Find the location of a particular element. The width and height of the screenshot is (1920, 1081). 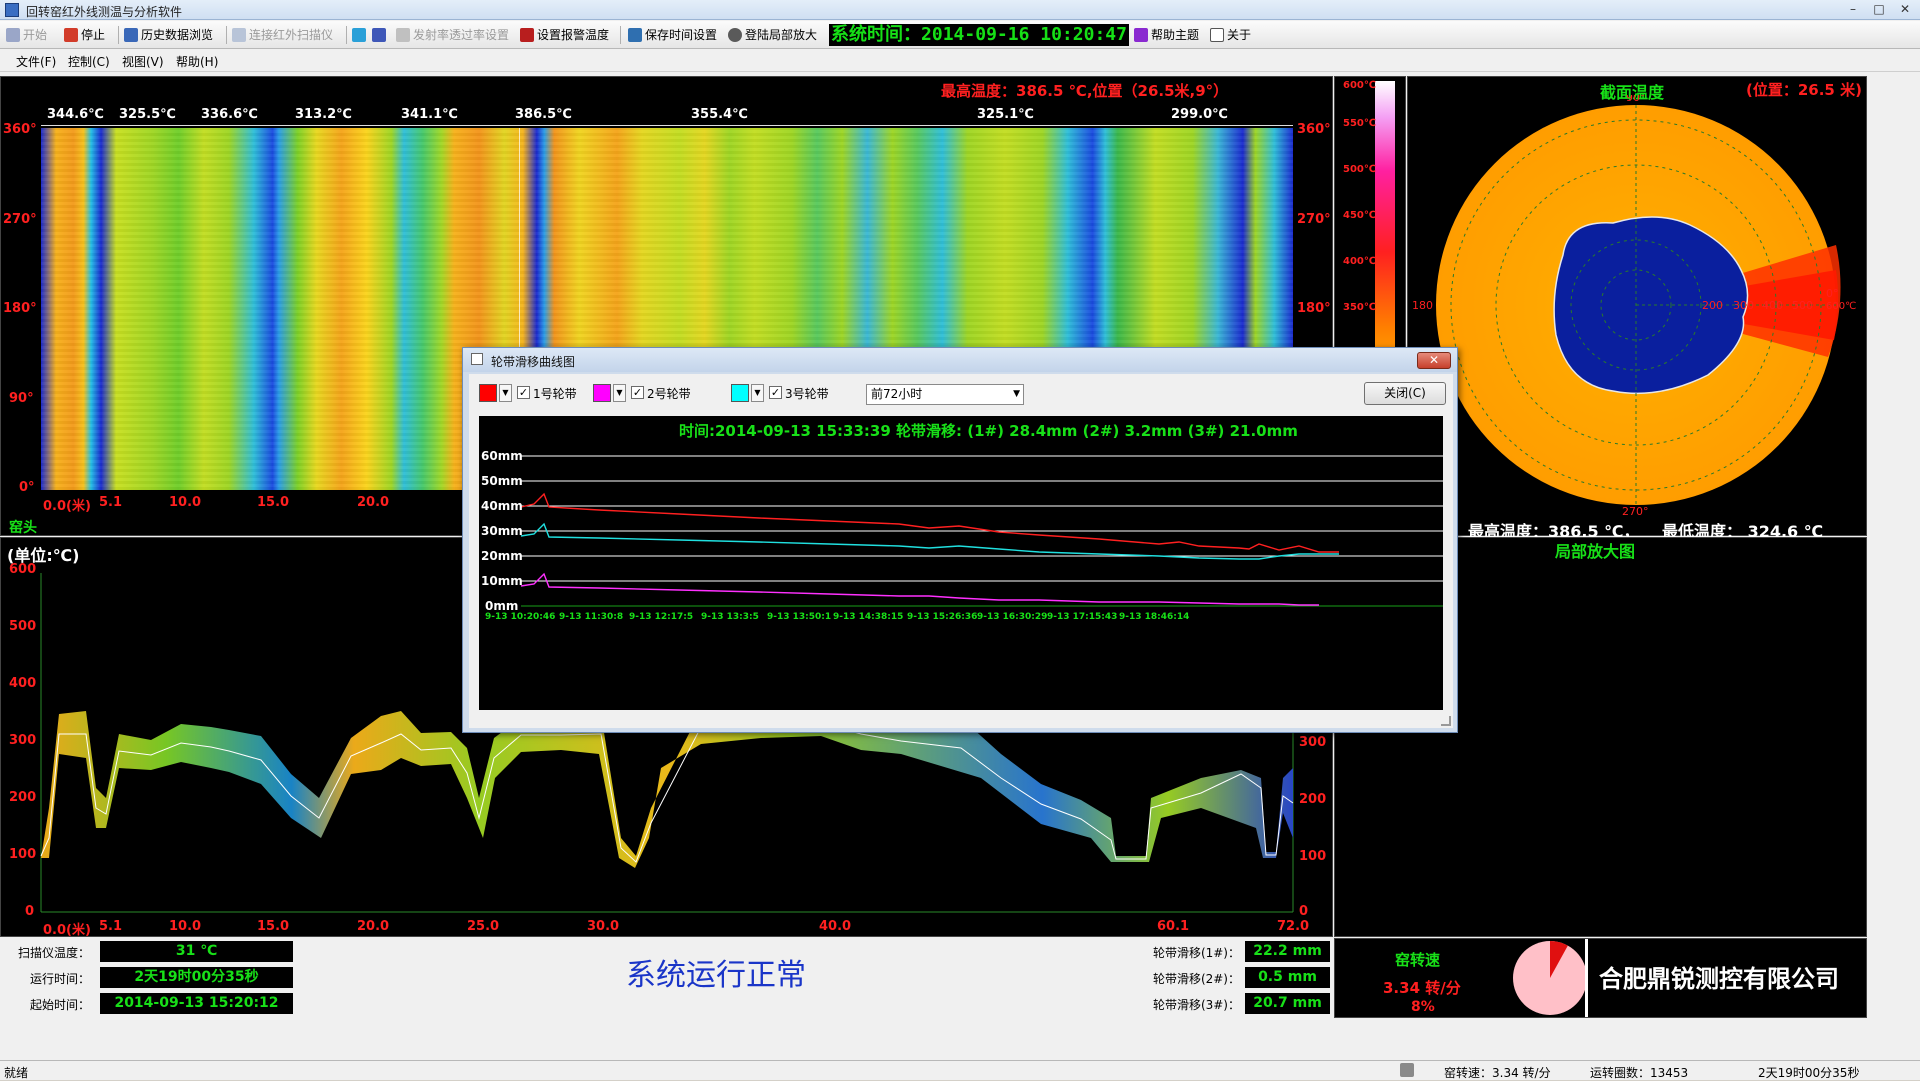

y-tick-right: 300 is located at coordinates (1313, 742).